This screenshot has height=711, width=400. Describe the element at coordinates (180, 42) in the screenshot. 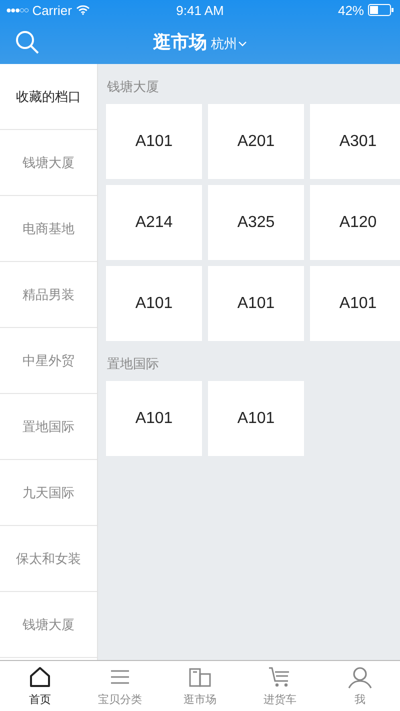

I see `page-title: 逛市场` at that location.